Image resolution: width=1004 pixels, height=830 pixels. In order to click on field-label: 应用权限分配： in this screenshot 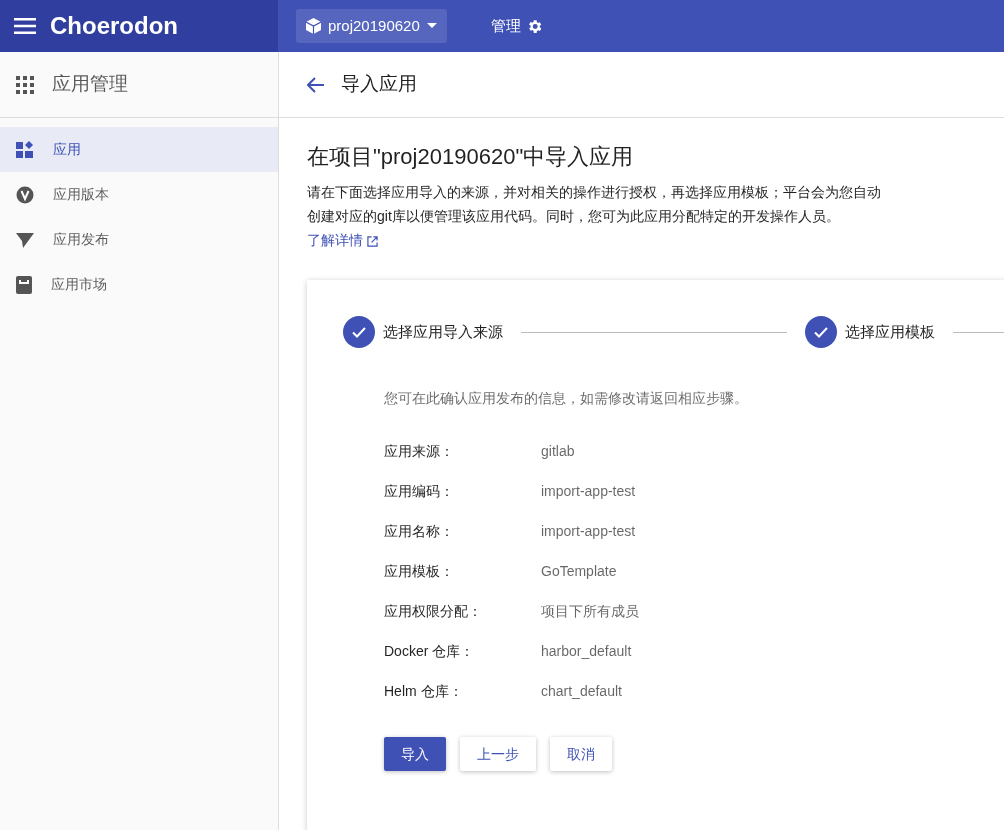, I will do `click(433, 611)`.